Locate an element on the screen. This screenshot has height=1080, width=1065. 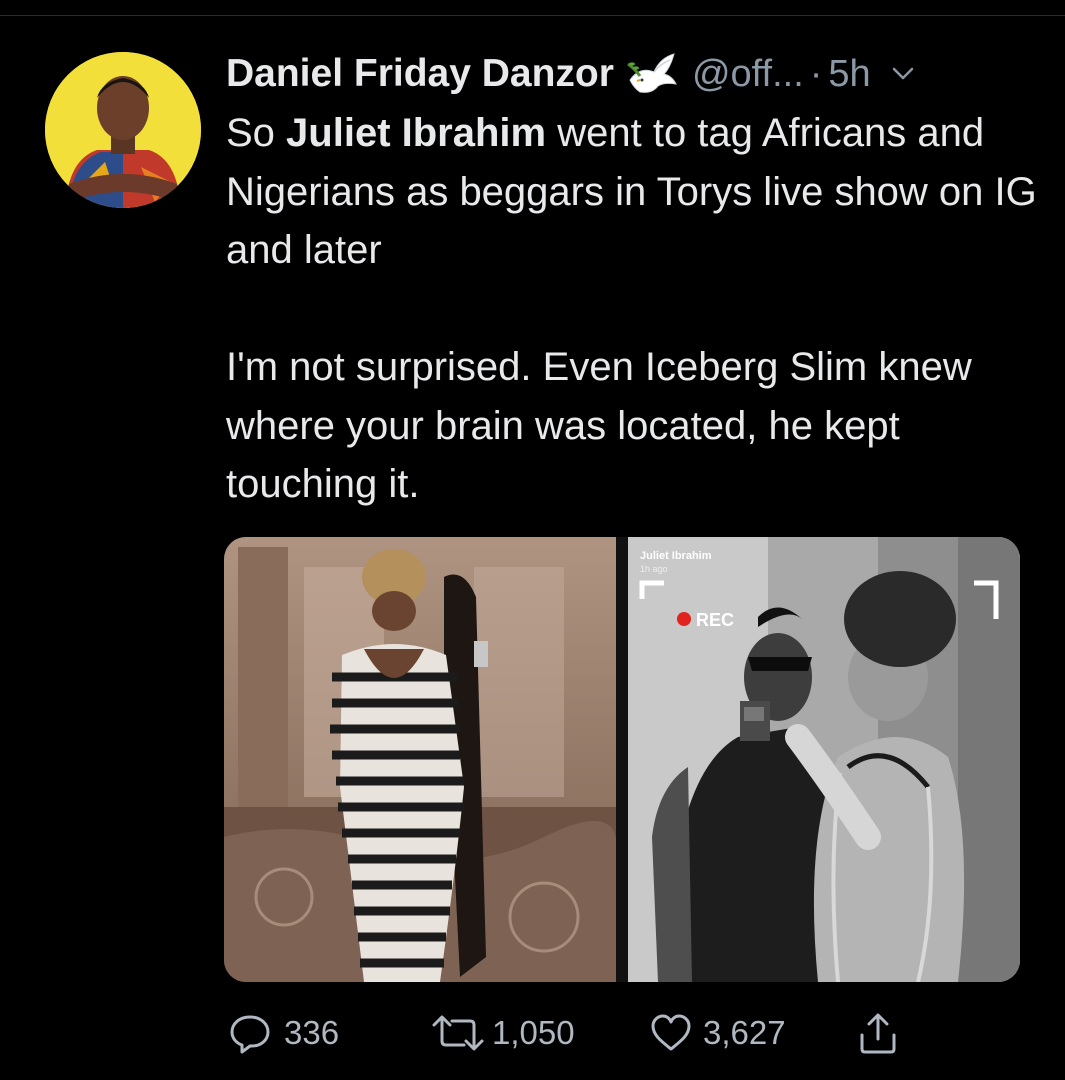
story-time: 1h ago is located at coordinates (654, 569).